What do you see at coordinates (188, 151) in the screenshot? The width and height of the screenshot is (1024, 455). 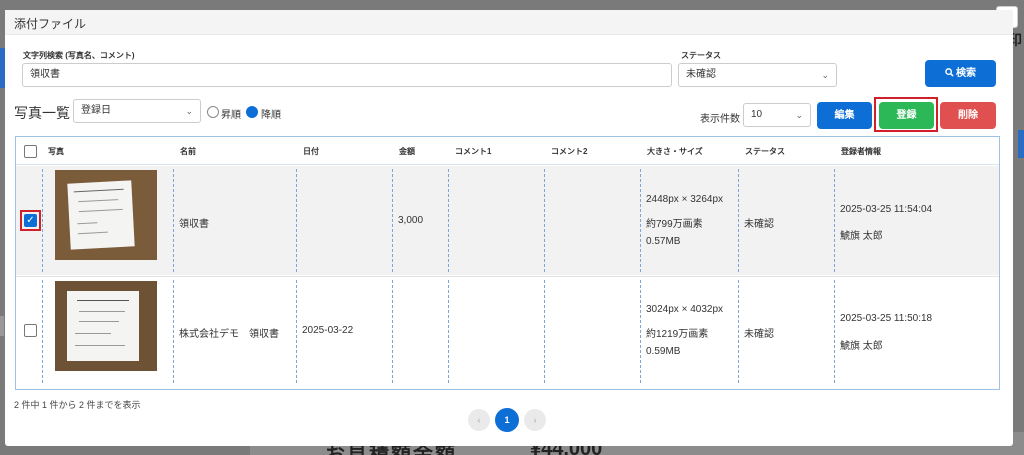 I see `header-name: 名前` at bounding box center [188, 151].